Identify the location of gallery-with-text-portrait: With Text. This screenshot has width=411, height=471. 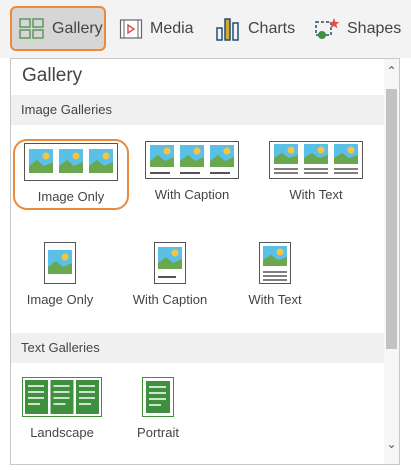
(275, 274).